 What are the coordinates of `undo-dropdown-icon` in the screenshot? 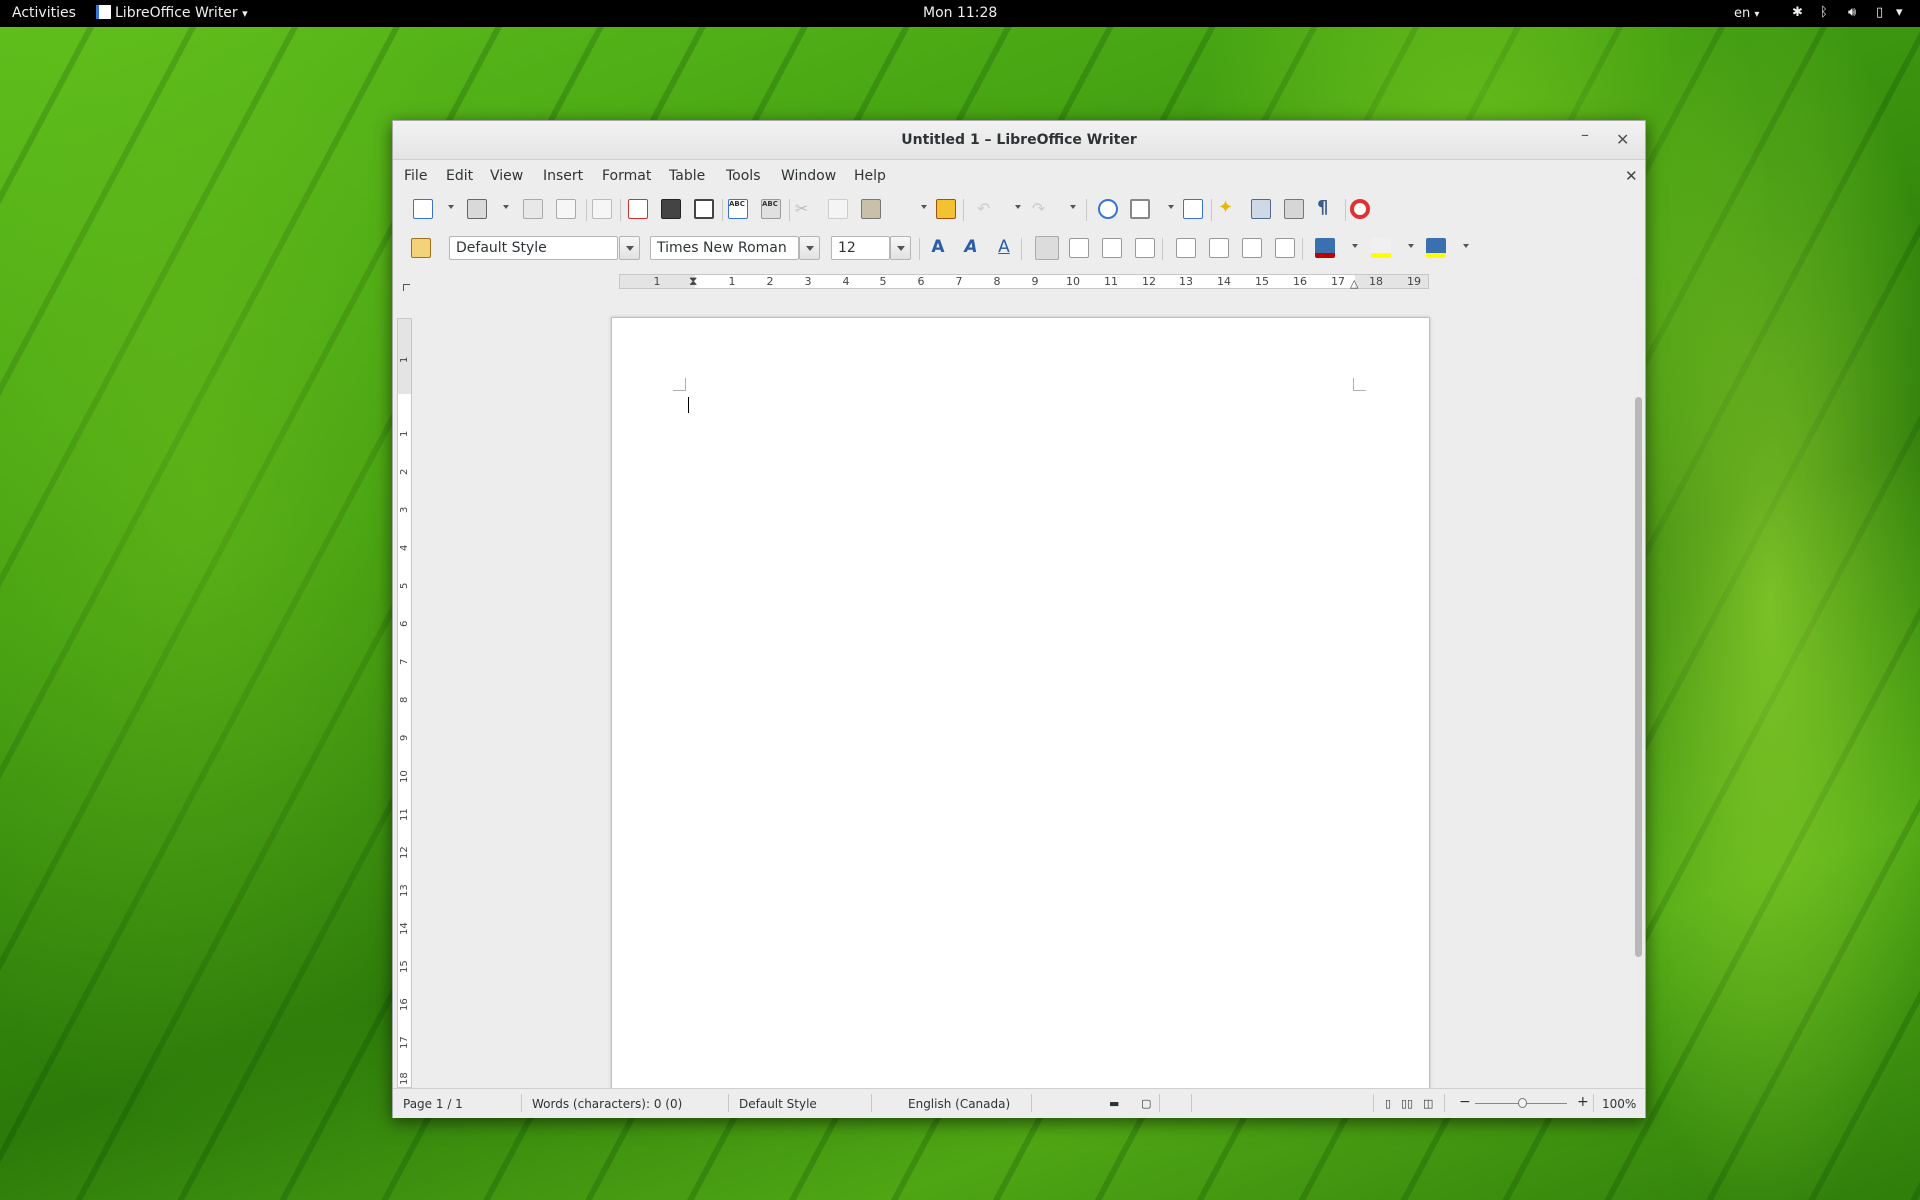 It's located at (1018, 207).